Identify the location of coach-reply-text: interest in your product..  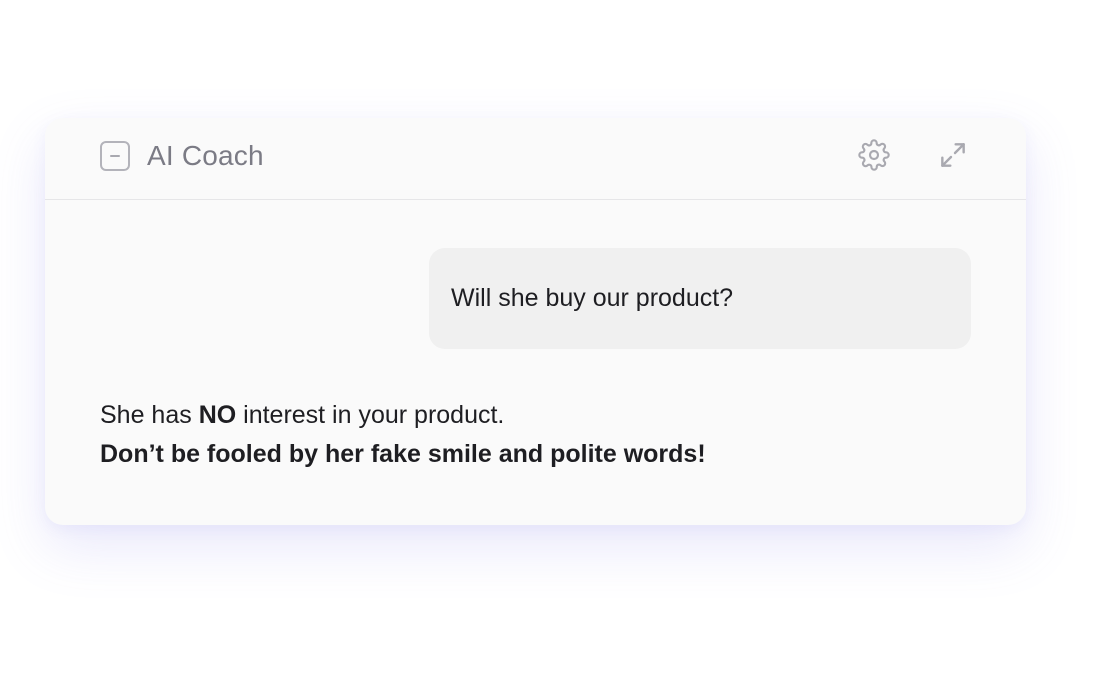
(370, 415).